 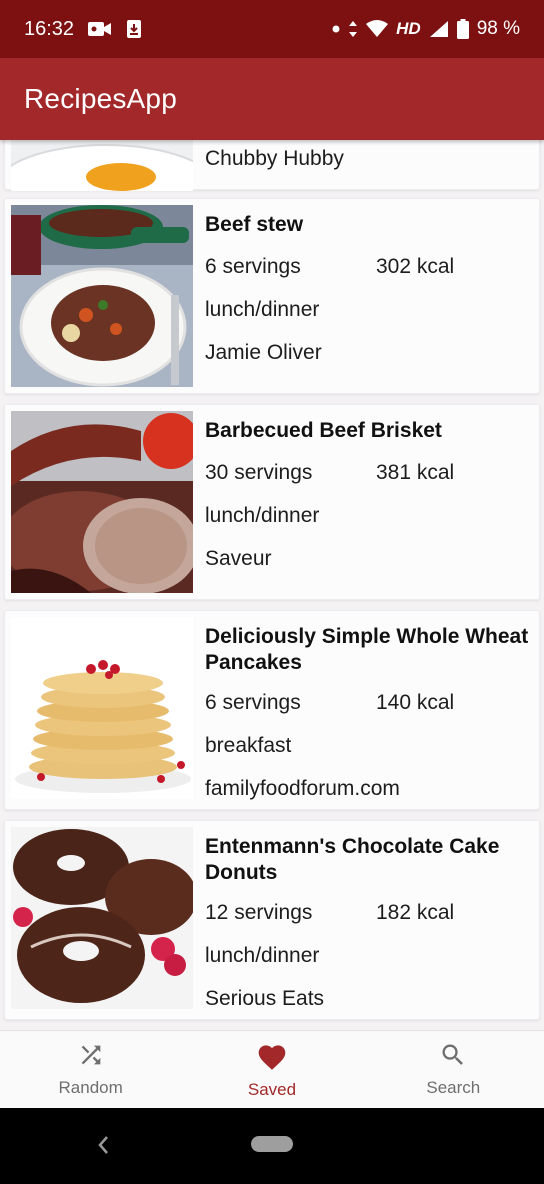 I want to click on battery-icon, so click(x=462, y=29).